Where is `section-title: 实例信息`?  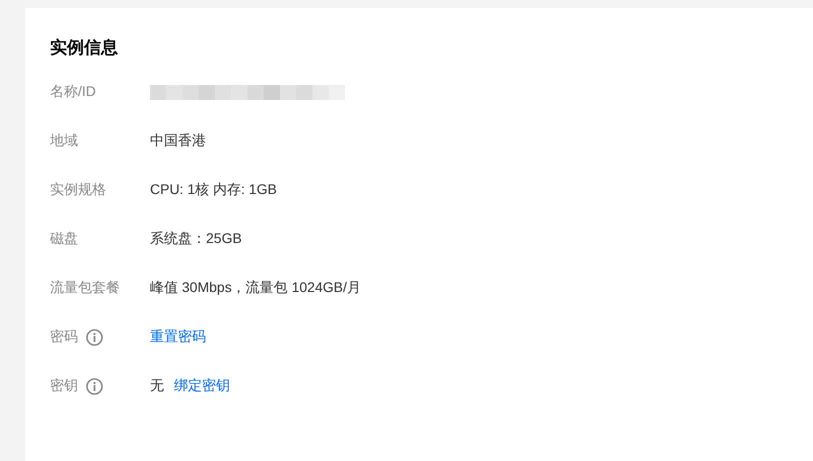
section-title: 实例信息 is located at coordinates (84, 48).